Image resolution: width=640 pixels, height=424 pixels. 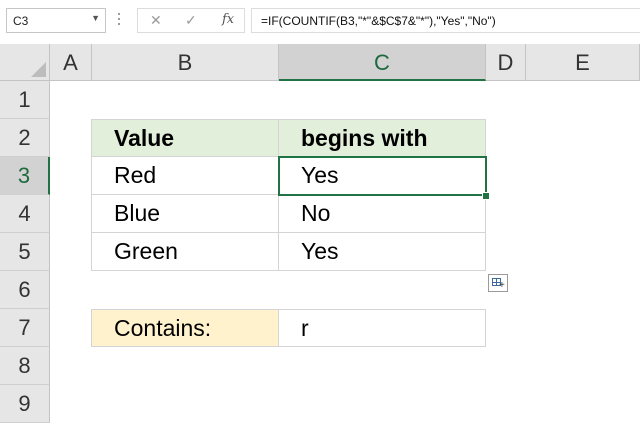 I want to click on active-cell-border, so click(x=382, y=176).